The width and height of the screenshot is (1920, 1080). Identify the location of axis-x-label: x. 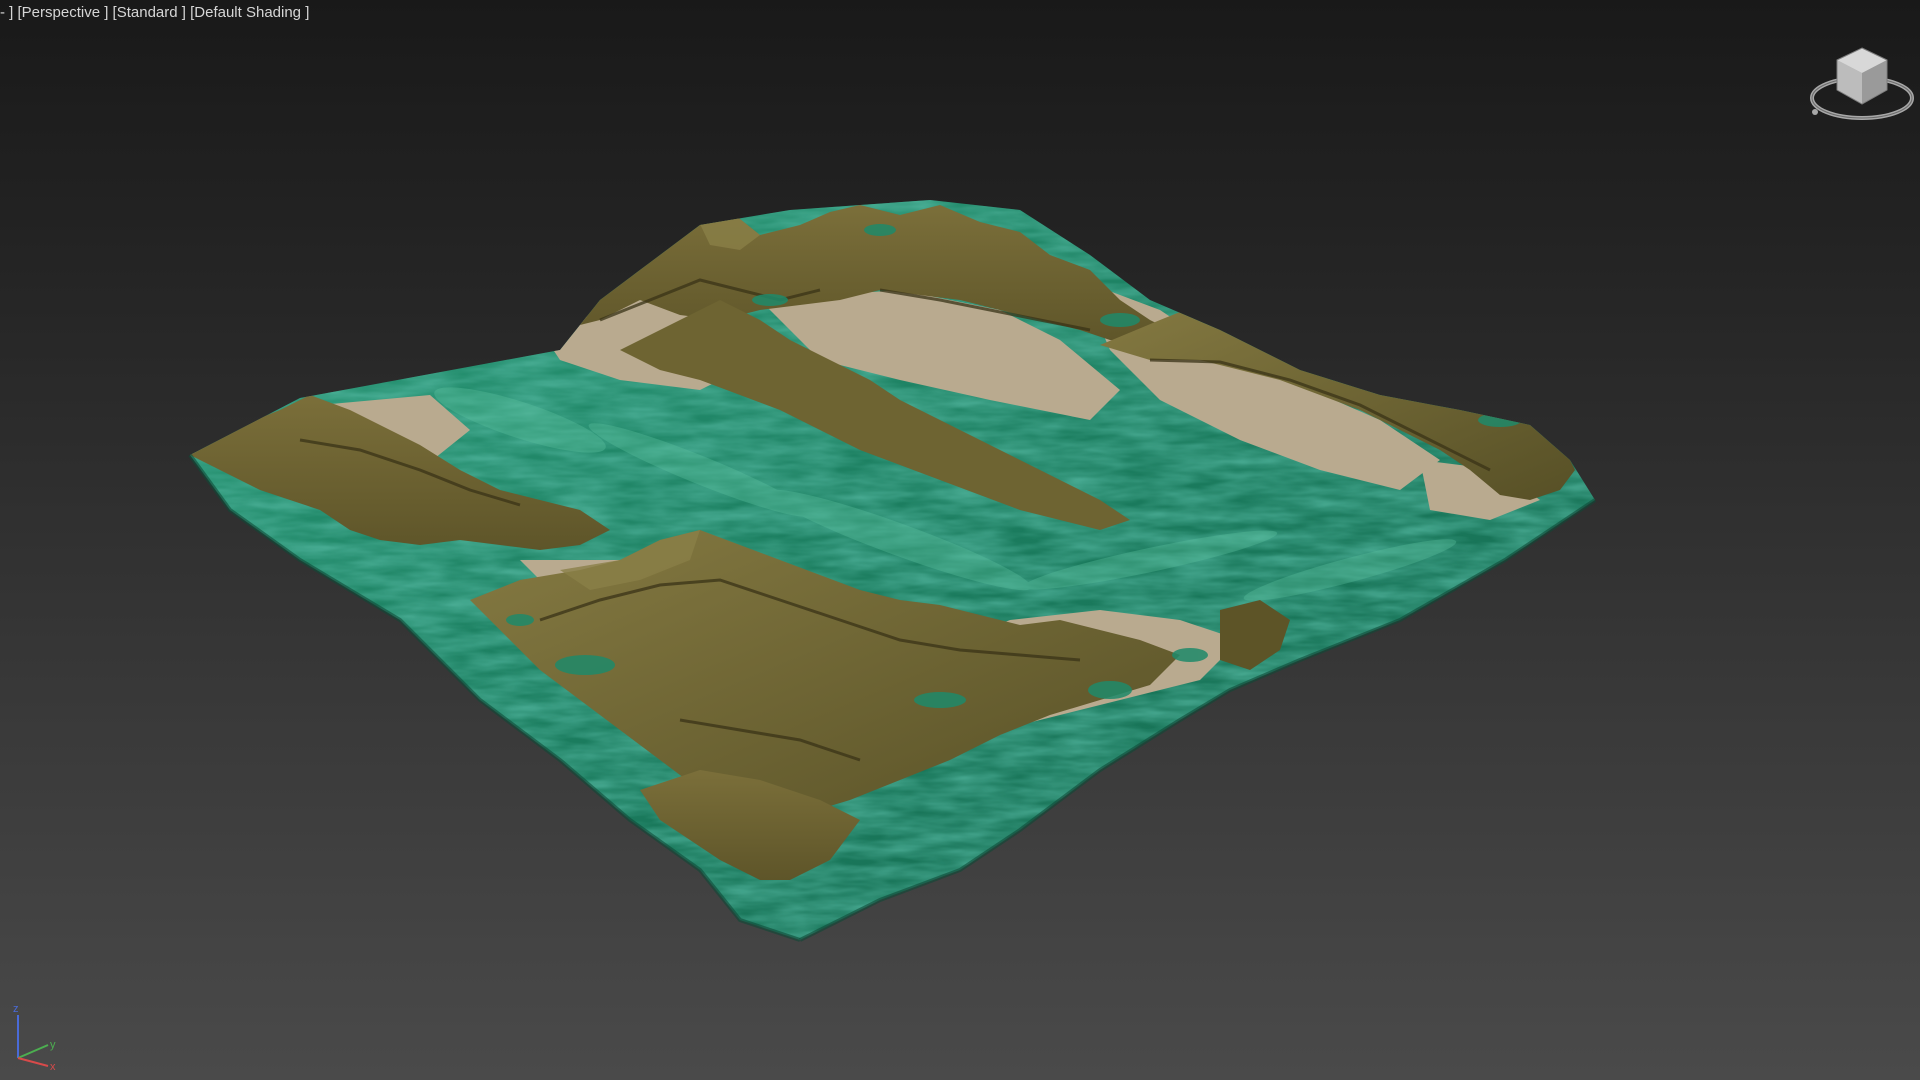
(53, 1065).